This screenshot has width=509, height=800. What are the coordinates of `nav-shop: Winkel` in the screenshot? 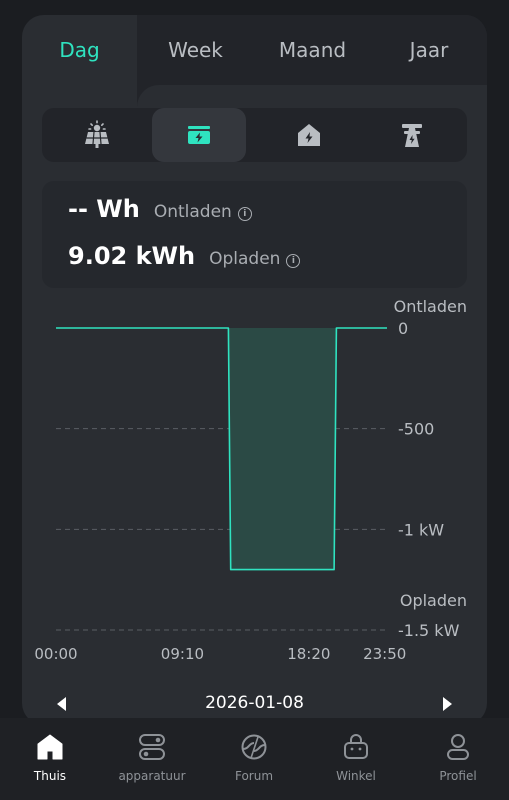 It's located at (356, 759).